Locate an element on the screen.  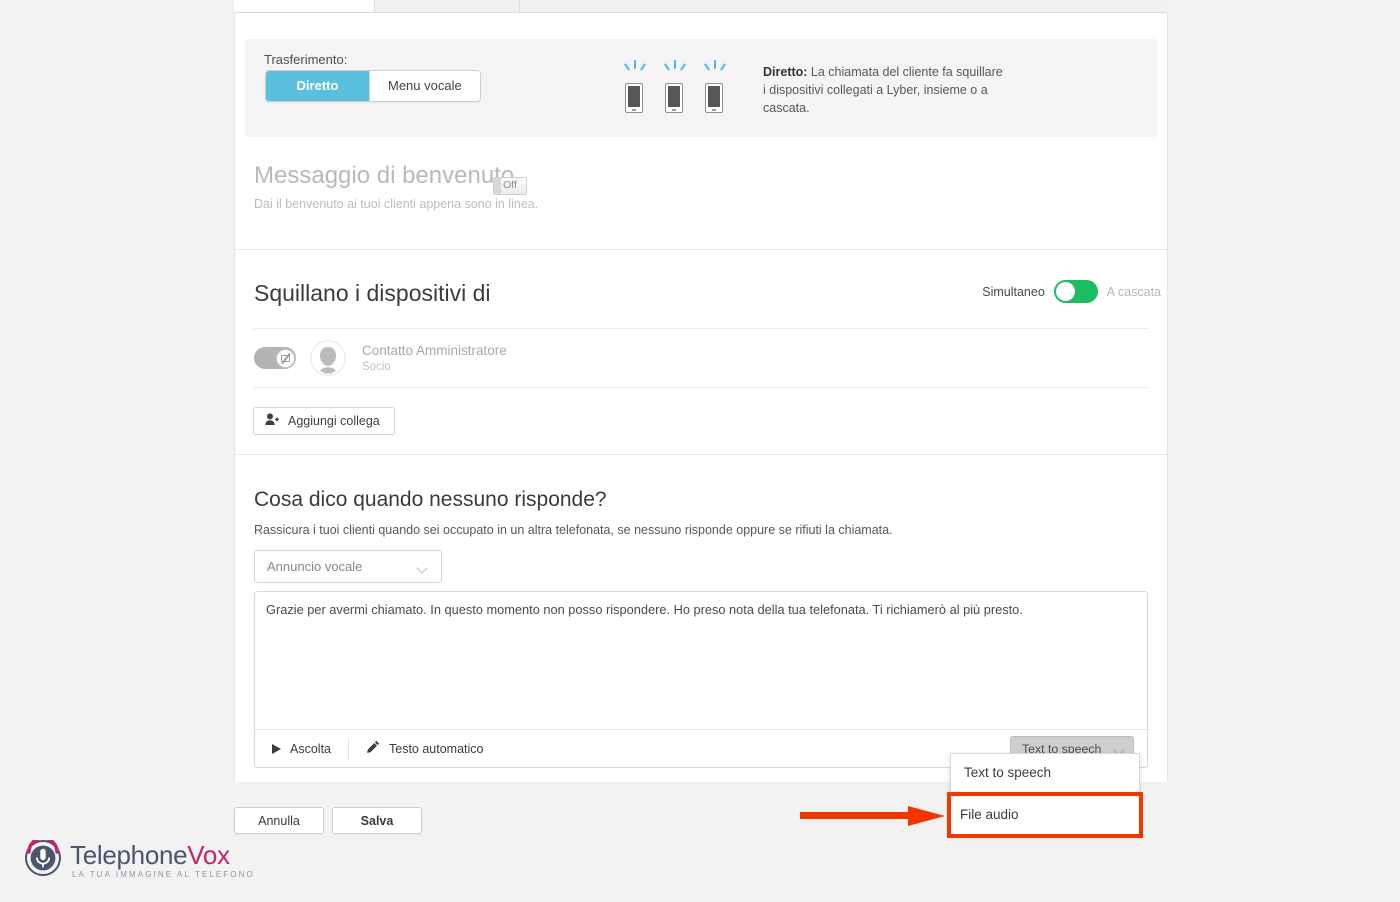
contact-enable-toggle is located at coordinates (275, 358).